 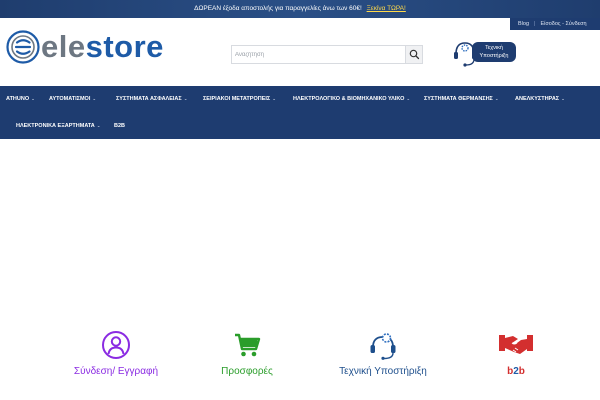 I want to click on nav-item-electrical-industrial: ΗΛΕΚΤΡΟΛΟΓΙΚΟ & ΒΙΟΜΗΧΑΝΙΚΟ ΥΛΙΚΟ ⌄, so click(x=351, y=99).